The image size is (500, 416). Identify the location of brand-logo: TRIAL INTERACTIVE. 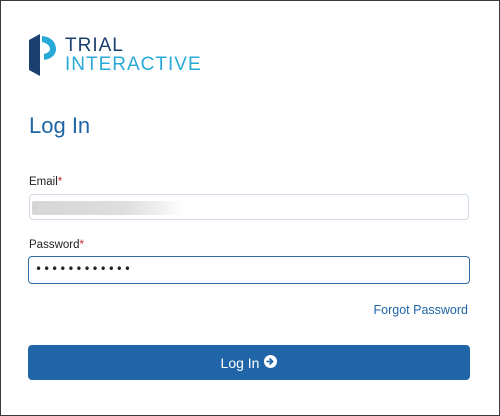
(114, 55).